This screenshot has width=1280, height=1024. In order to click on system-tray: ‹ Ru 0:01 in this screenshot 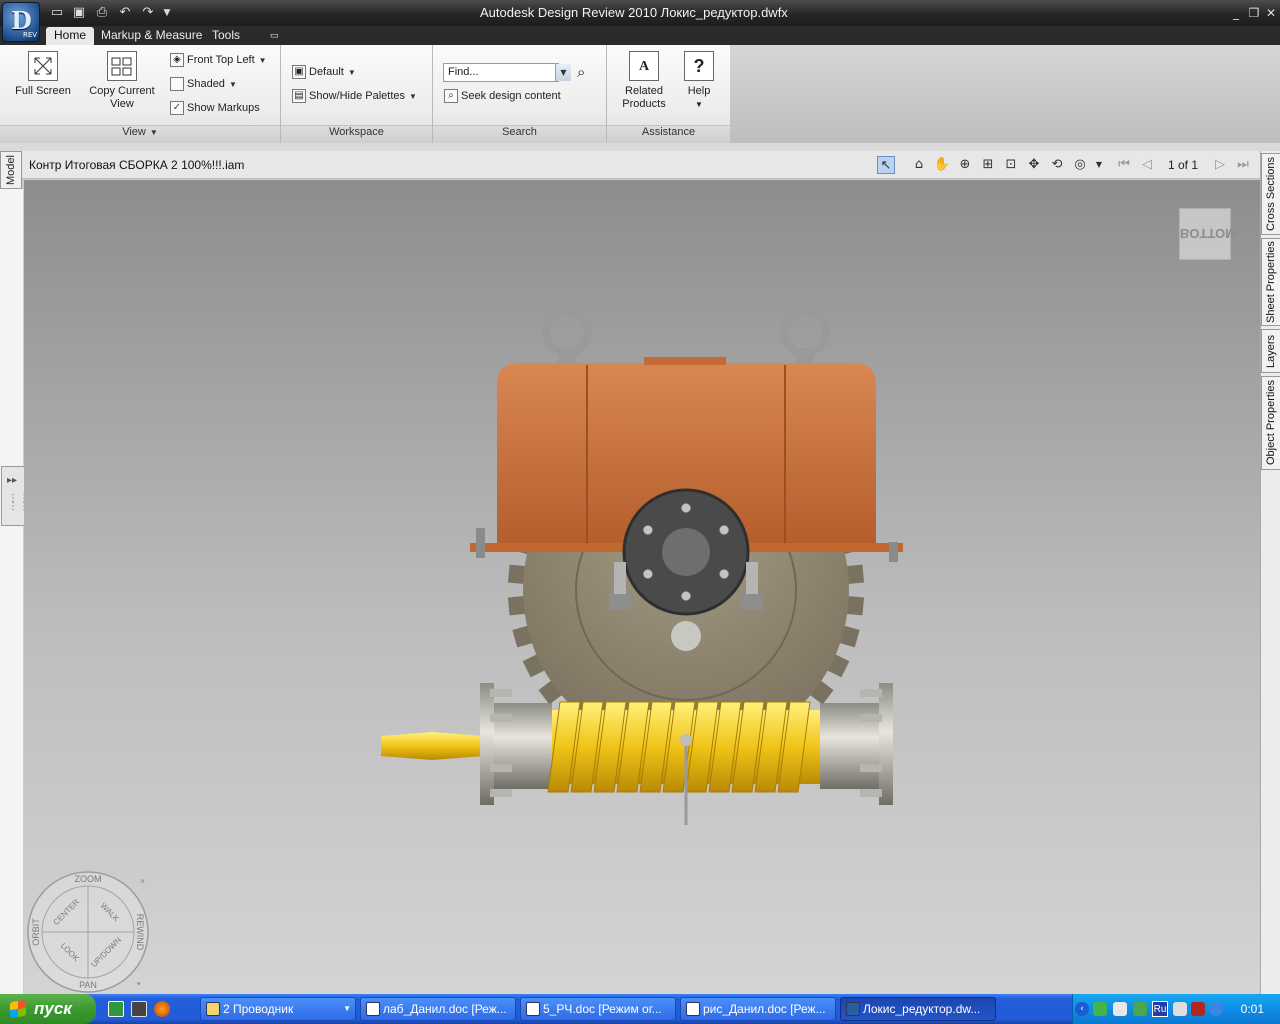, I will do `click(1176, 1009)`.